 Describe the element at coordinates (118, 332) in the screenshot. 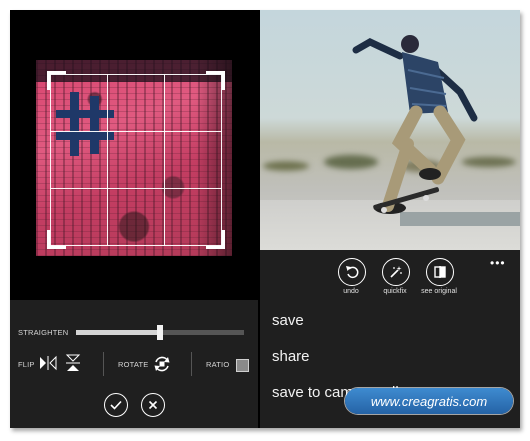

I see `straighten-slider-fill` at that location.